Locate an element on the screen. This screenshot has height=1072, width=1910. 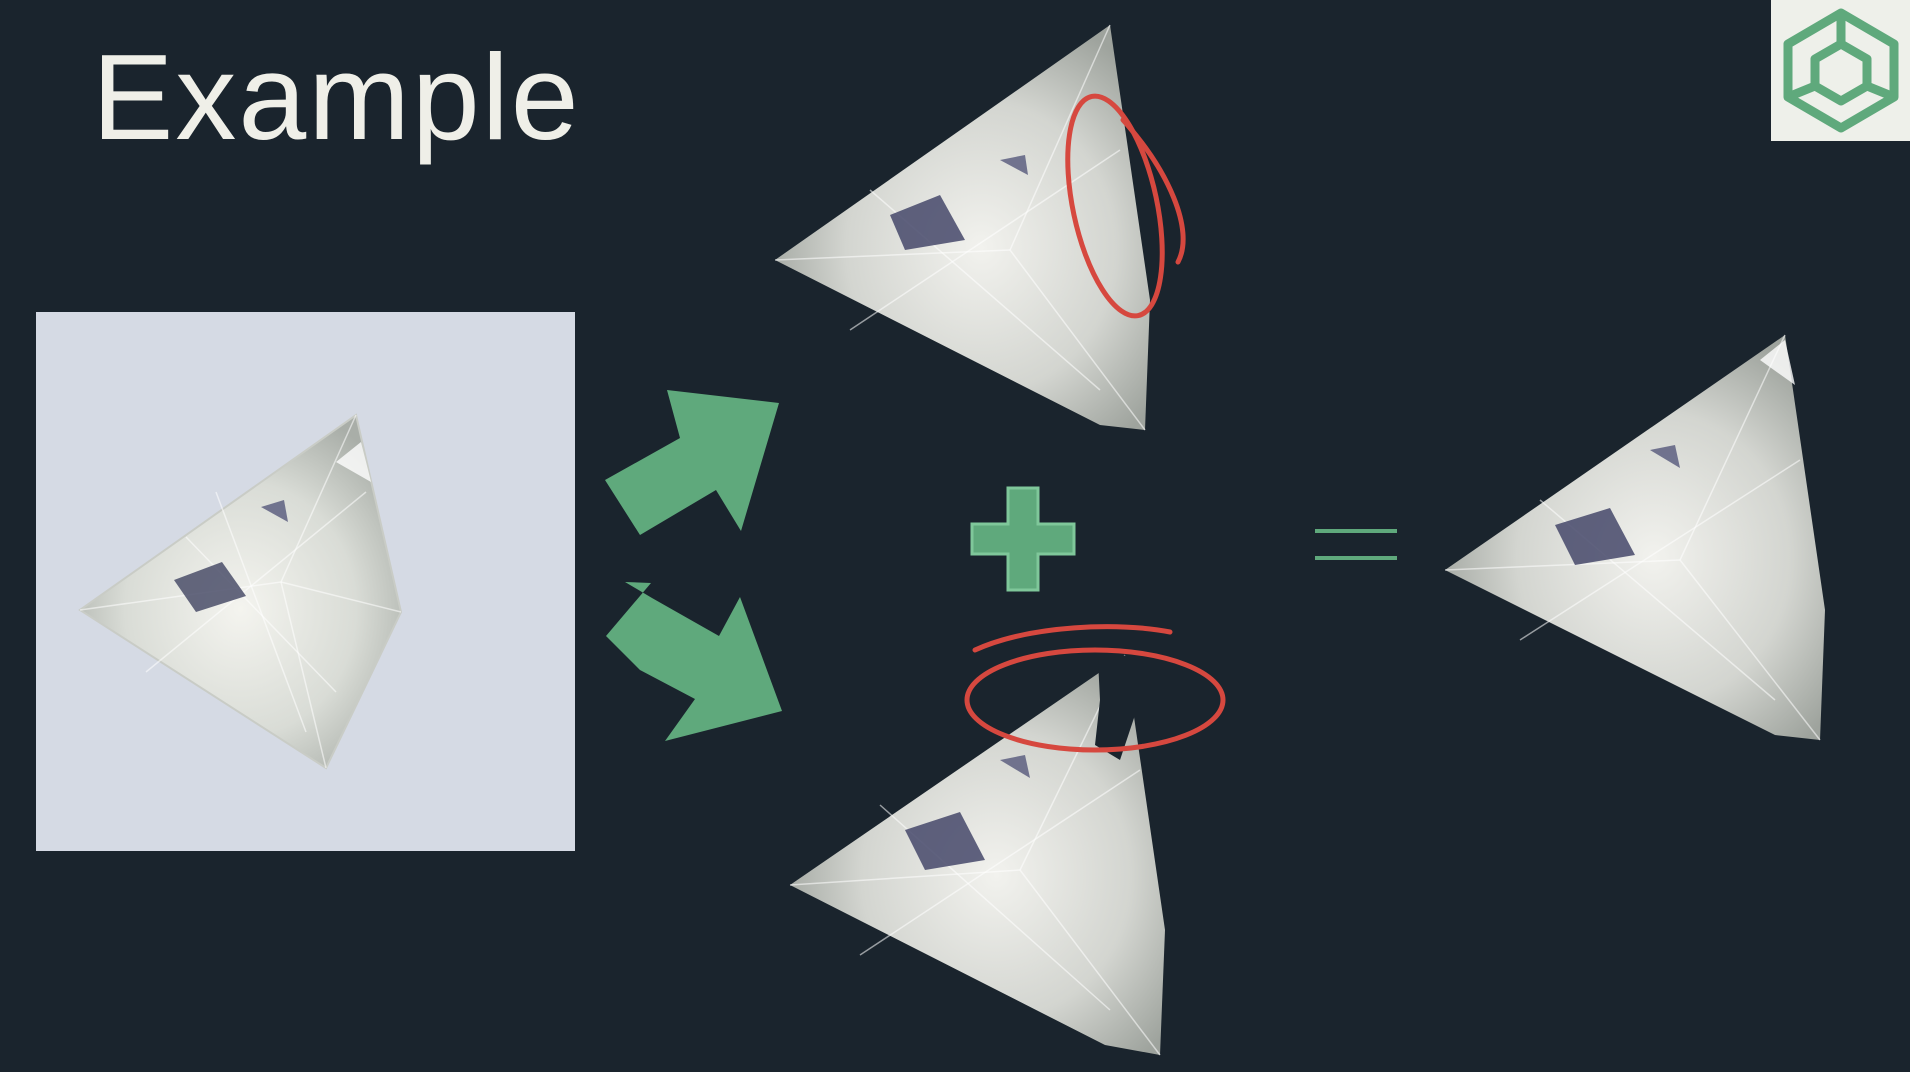
equals-icon is located at coordinates (1356, 544).